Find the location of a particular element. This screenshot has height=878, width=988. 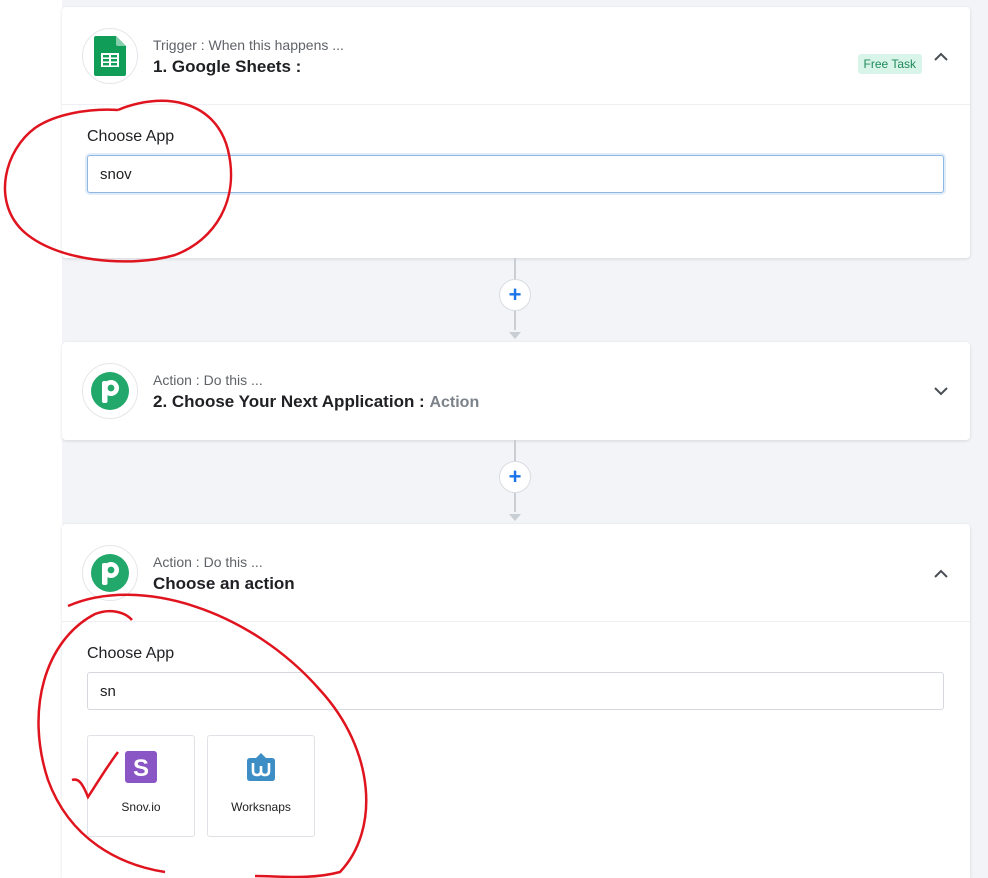

step-title: Choose an action is located at coordinates (224, 583).